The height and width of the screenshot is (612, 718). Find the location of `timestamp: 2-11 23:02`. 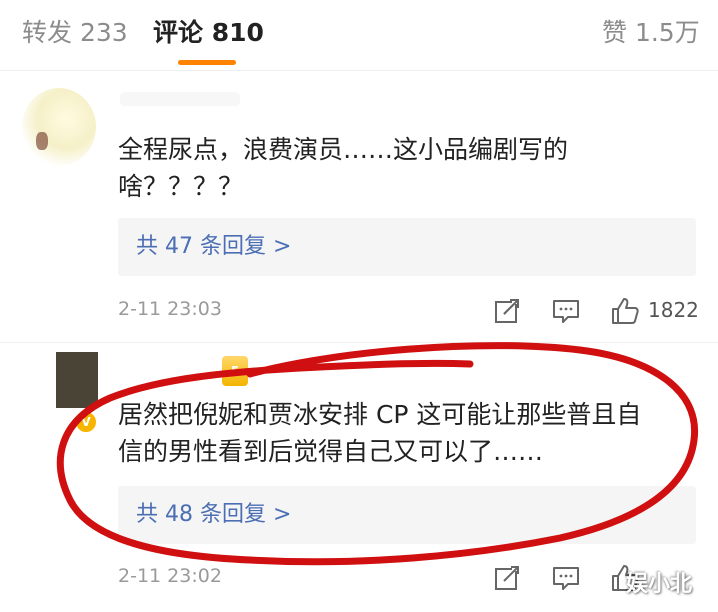

timestamp: 2-11 23:02 is located at coordinates (170, 576).